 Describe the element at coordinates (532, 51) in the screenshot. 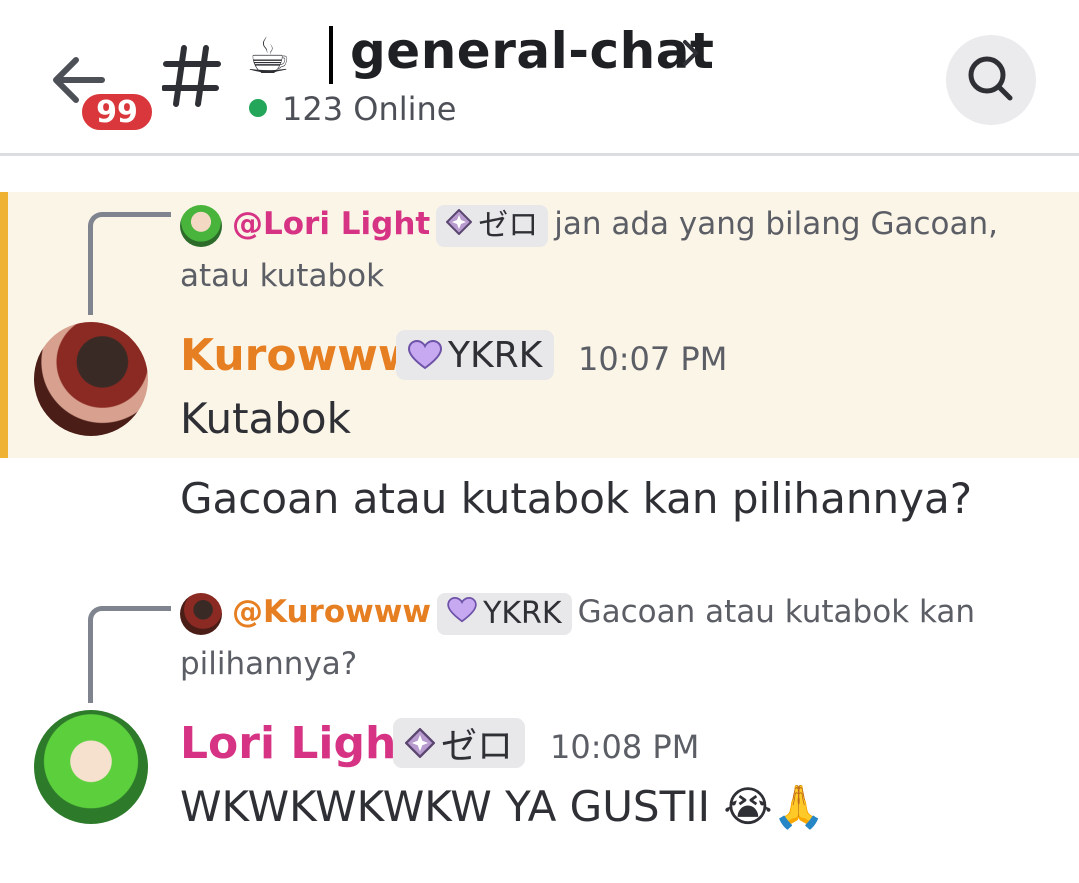

I see `channel-title: general-chat` at that location.